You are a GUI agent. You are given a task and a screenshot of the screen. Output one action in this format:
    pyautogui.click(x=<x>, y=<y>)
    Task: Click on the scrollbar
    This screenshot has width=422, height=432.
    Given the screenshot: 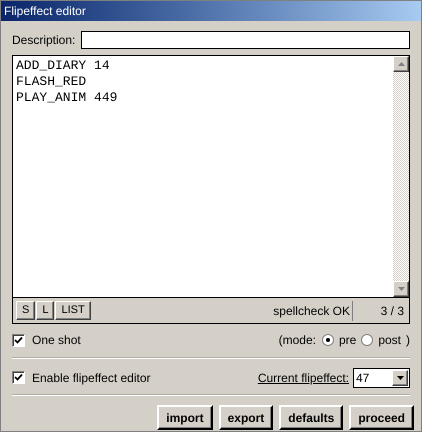 What is the action you would take?
    pyautogui.click(x=401, y=176)
    